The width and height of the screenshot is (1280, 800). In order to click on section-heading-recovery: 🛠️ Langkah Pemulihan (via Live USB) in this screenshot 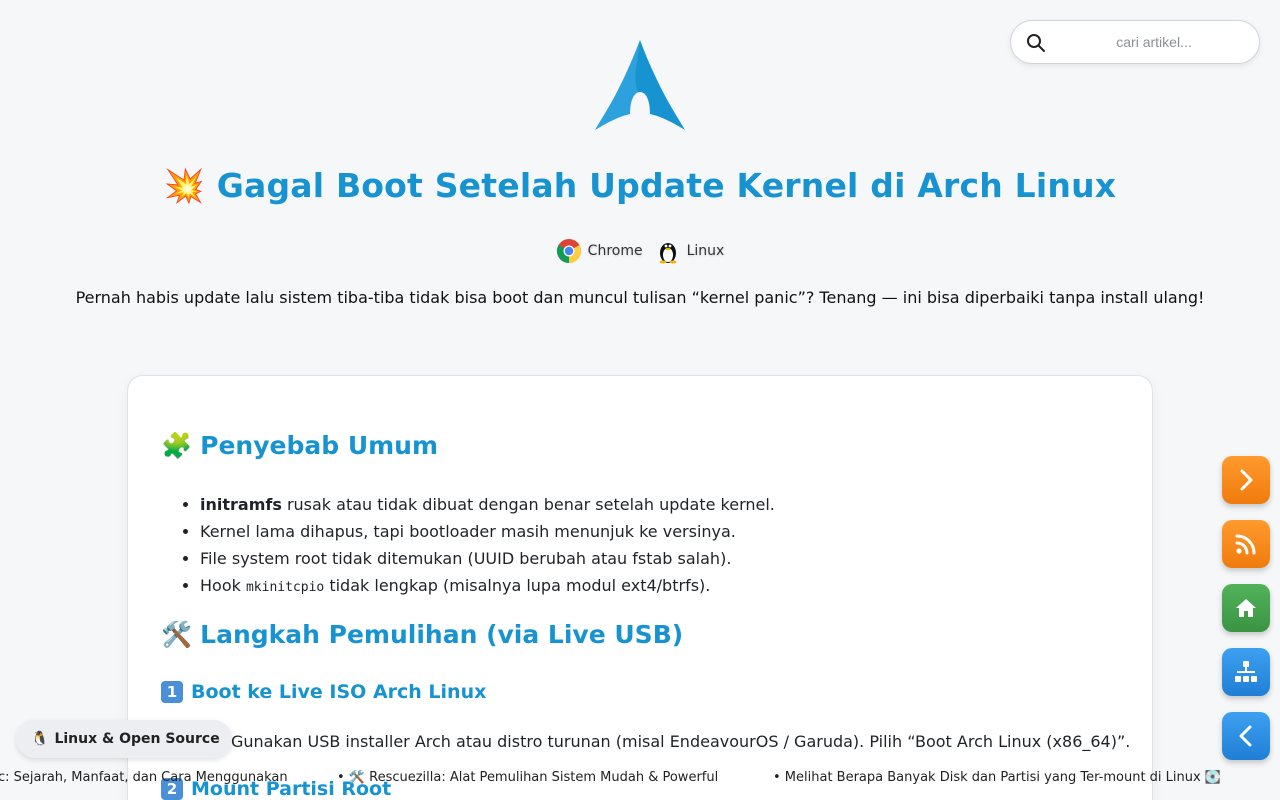, I will do `click(422, 635)`.